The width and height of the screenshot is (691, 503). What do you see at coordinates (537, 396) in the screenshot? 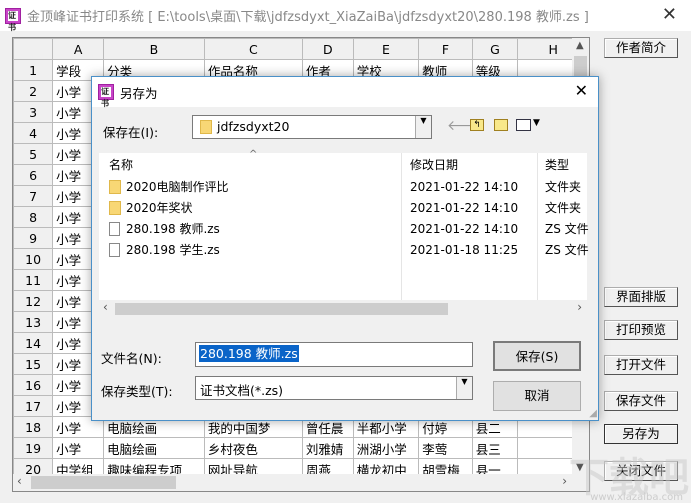
I see `cancel-button: 取消` at bounding box center [537, 396].